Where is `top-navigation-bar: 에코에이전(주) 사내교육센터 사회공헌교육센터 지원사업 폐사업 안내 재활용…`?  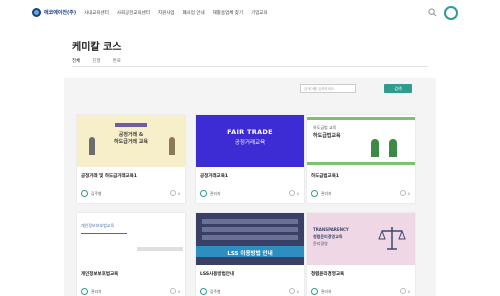 top-navigation-bar: 에코에이전(주) 사내교육센터 사회공헌교육센터 지원사업 폐사업 안내 재활용… is located at coordinates (250, 14).